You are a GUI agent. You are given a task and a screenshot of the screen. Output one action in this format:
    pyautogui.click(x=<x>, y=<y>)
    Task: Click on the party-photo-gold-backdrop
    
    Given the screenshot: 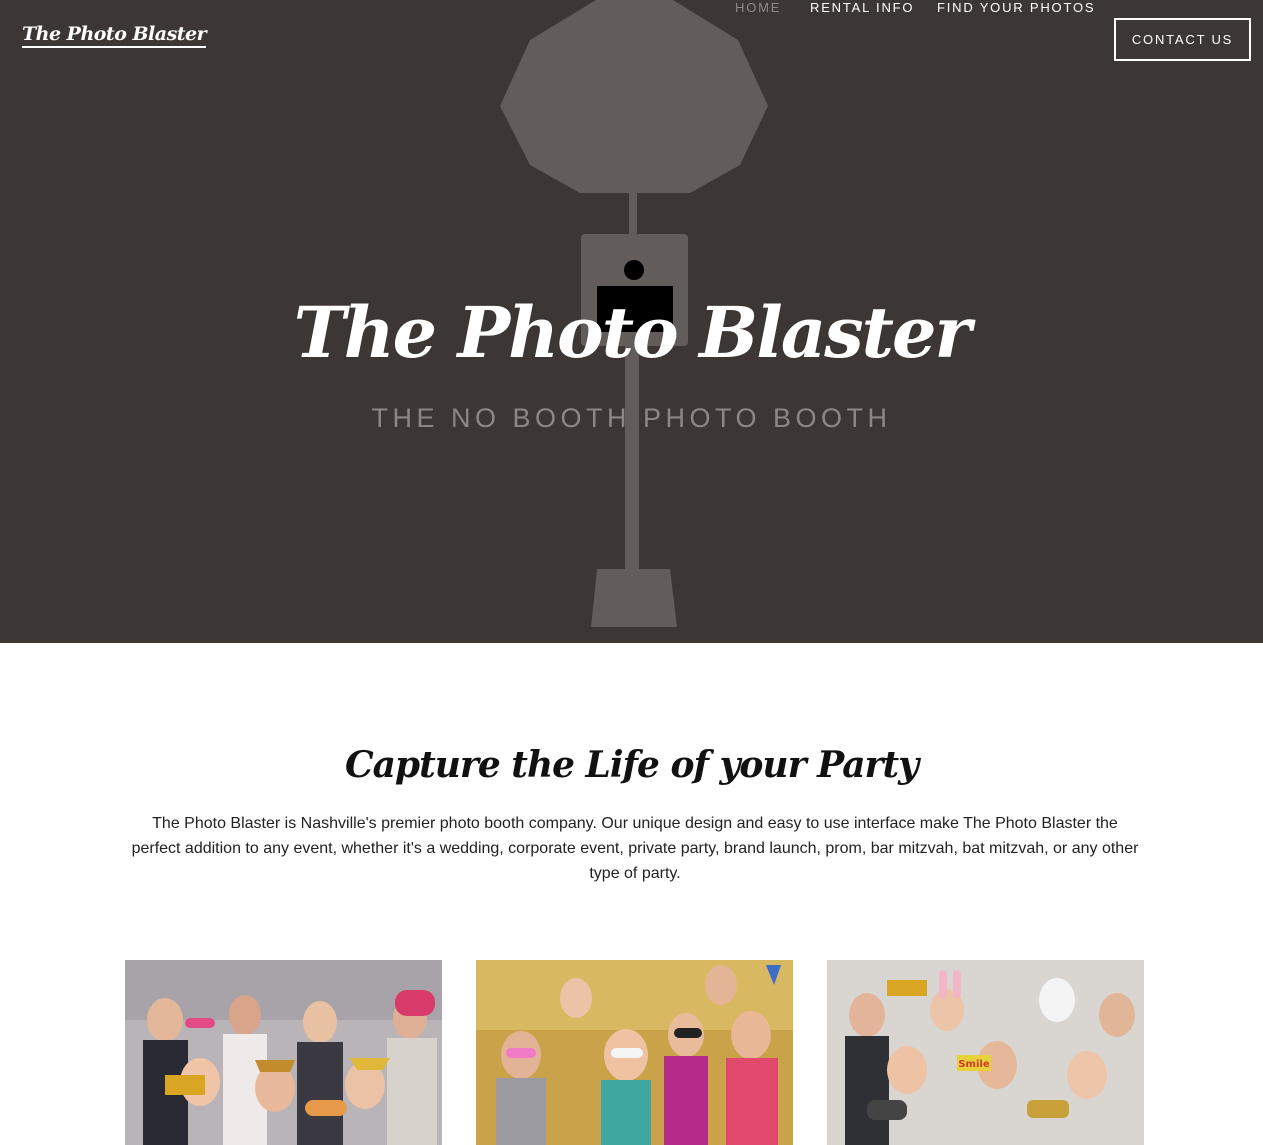 What is the action you would take?
    pyautogui.click(x=634, y=1052)
    